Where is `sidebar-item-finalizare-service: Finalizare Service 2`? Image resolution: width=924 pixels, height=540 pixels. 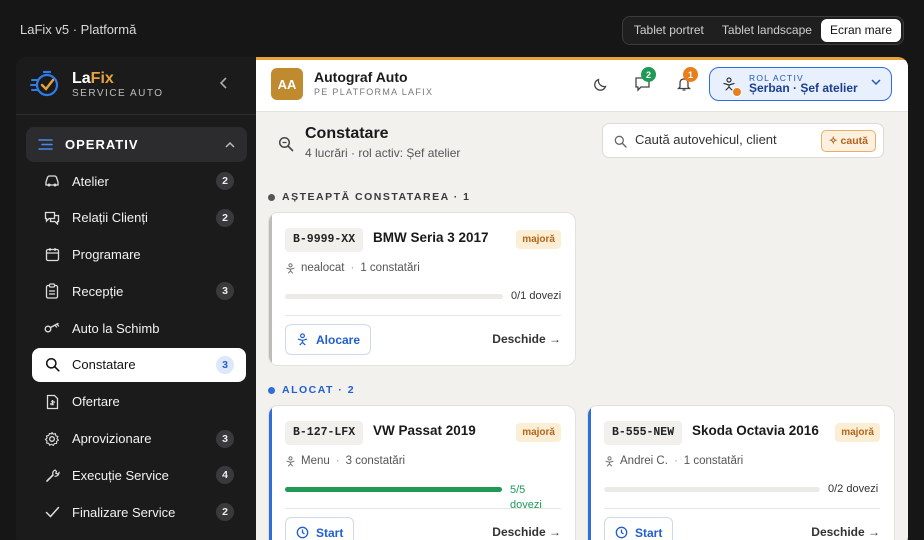 sidebar-item-finalizare-service: Finalizare Service 2 is located at coordinates (139, 512).